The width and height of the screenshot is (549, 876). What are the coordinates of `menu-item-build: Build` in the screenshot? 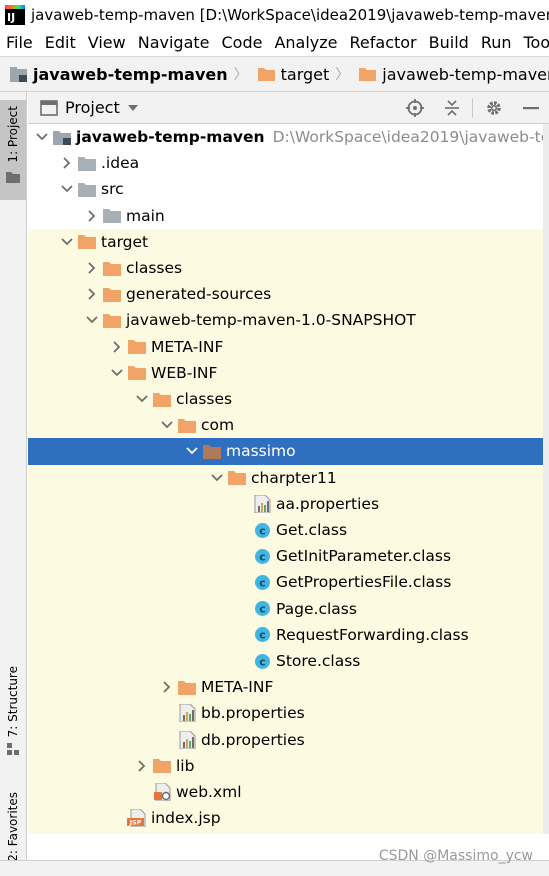 It's located at (449, 42).